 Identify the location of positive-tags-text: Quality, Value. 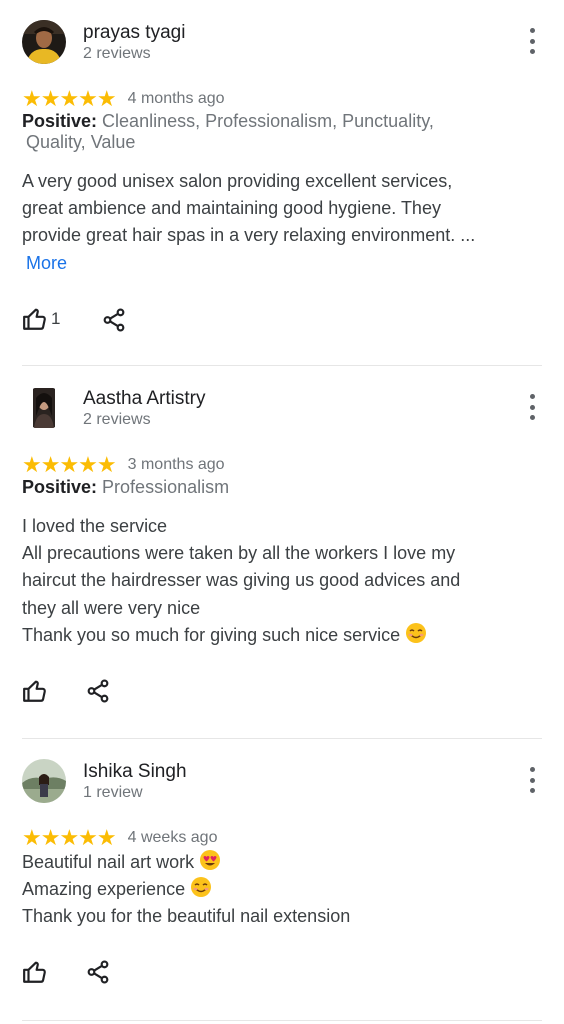
(81, 142).